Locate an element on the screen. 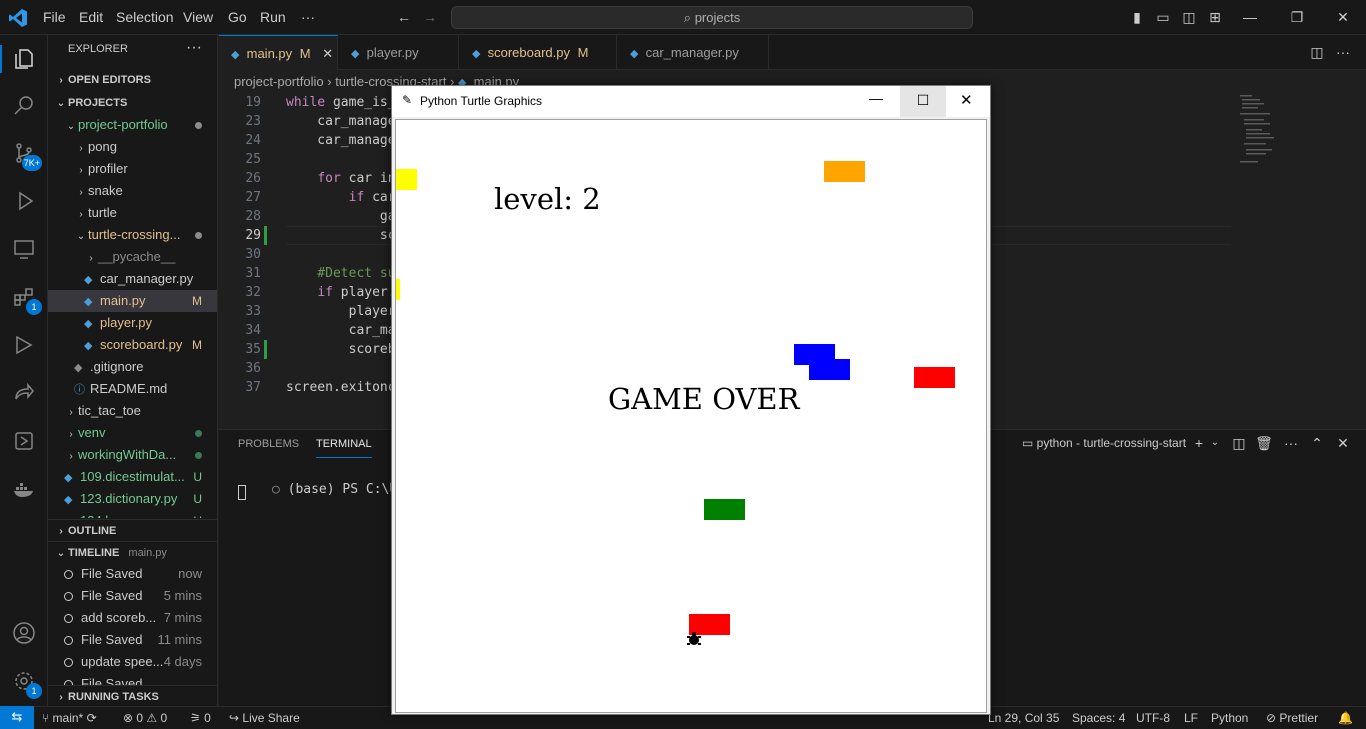  explorer-icon is located at coordinates (24, 59).